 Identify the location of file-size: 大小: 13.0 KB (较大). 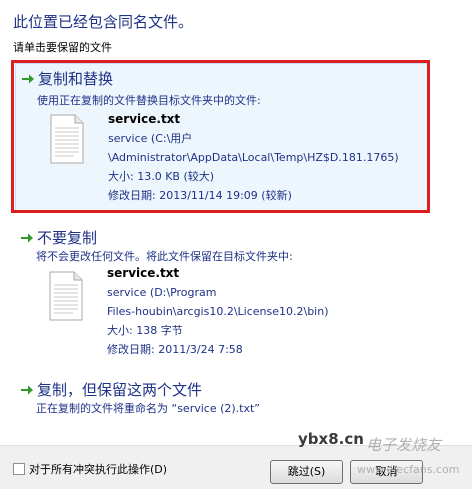
(161, 176).